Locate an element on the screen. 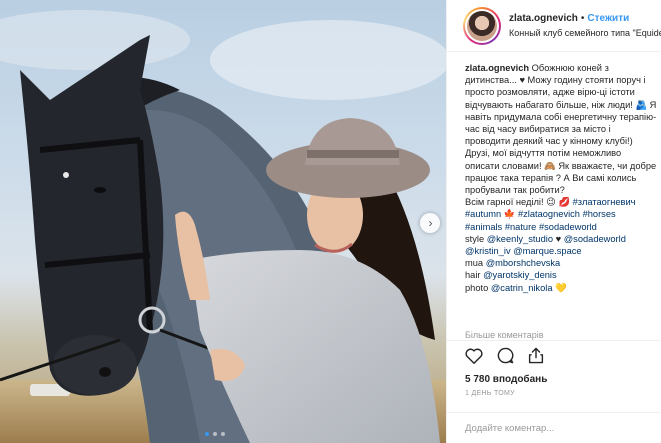  post-timestamp: 1 ДЕНЬ ТОМУ is located at coordinates (490, 393).